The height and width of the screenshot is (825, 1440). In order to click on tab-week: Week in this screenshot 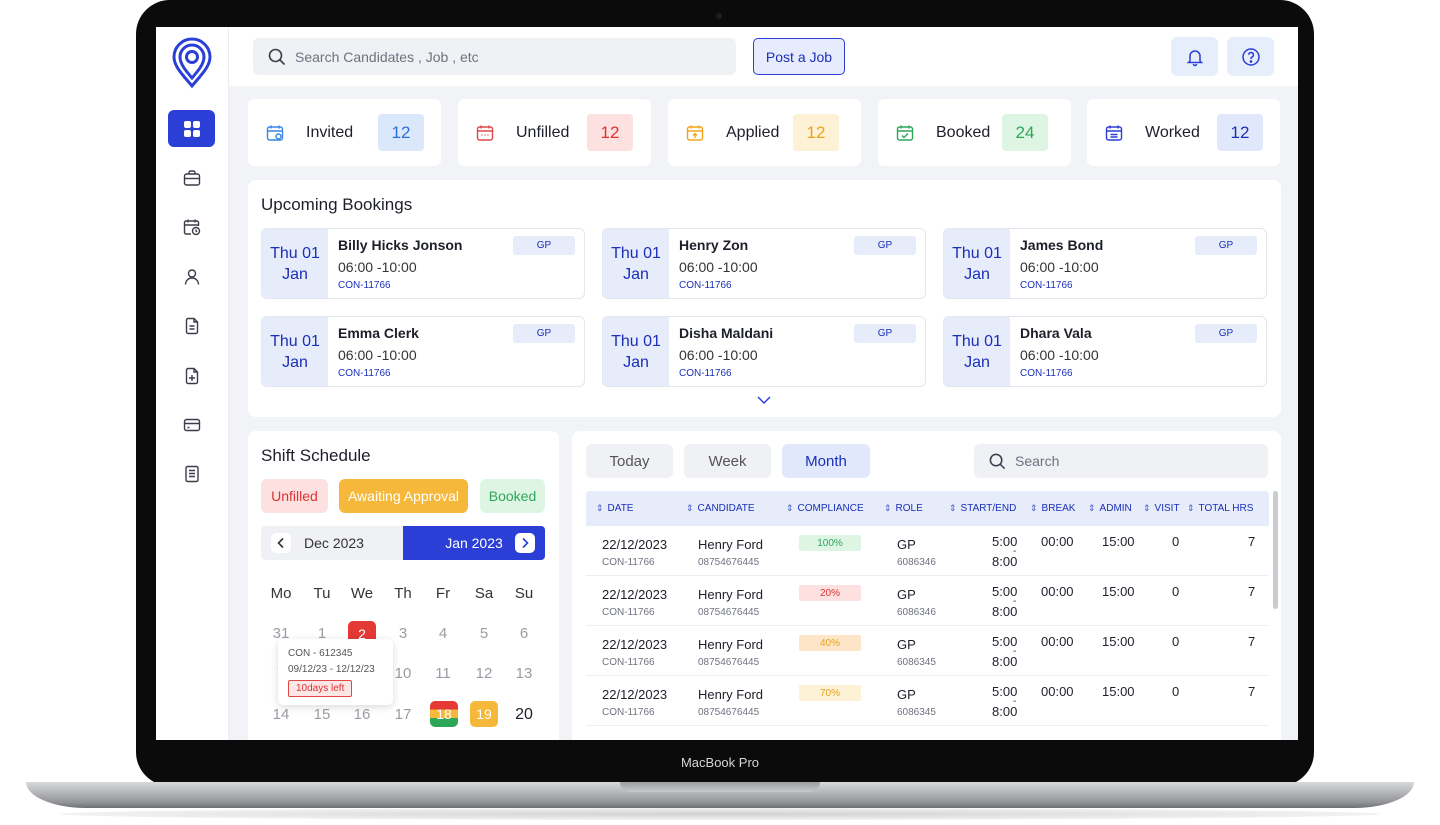, I will do `click(727, 461)`.